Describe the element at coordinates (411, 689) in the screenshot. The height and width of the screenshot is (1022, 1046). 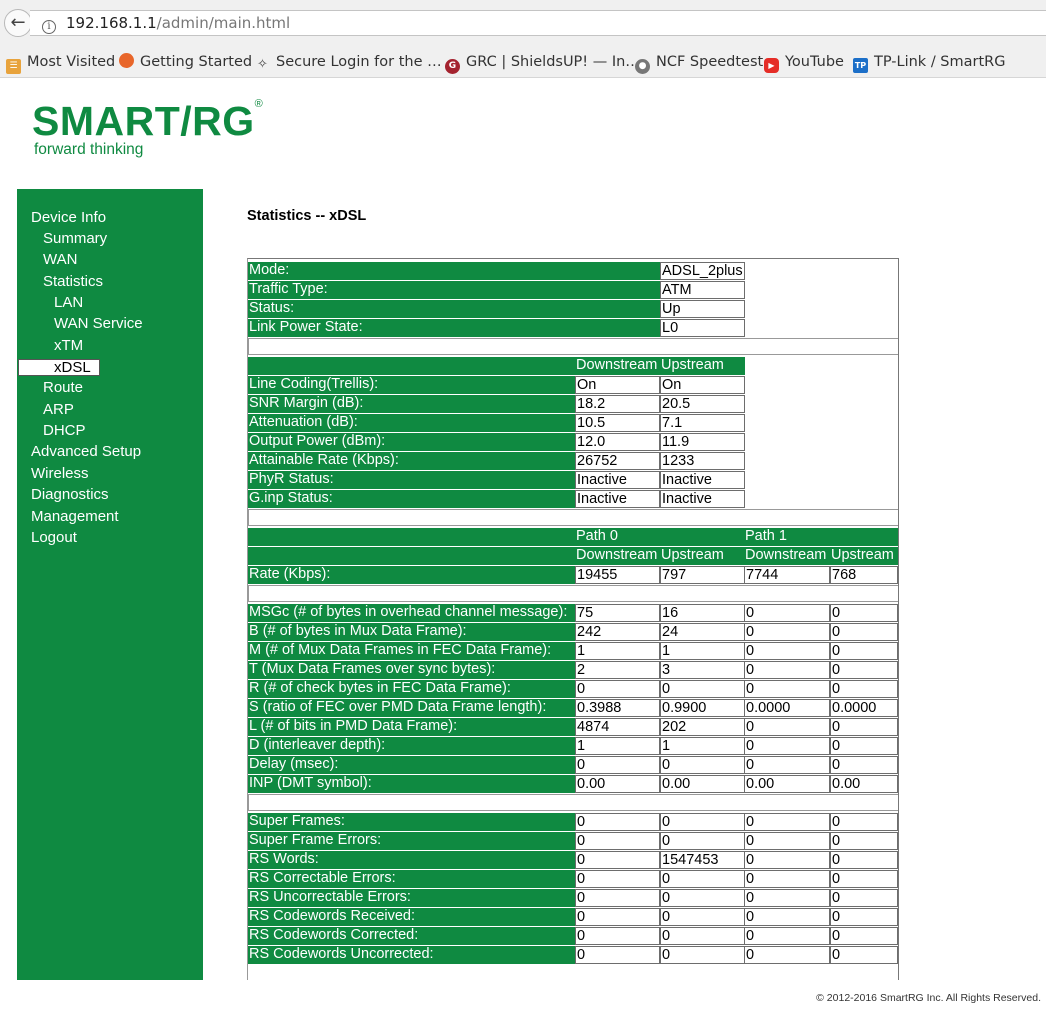
I see `stat-label: R (# of check bytes in FEC Data Frame):` at that location.